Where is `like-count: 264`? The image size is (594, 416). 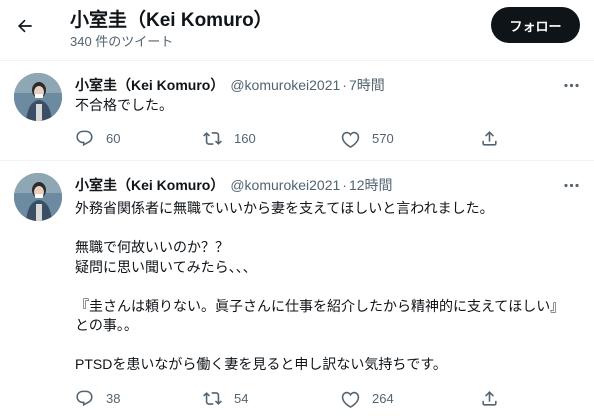
like-count: 264 is located at coordinates (383, 398).